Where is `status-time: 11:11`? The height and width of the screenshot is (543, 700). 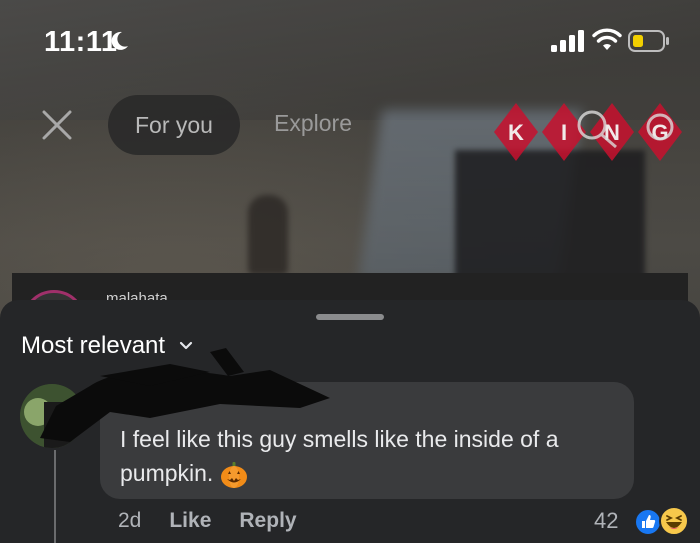 status-time: 11:11 is located at coordinates (81, 42).